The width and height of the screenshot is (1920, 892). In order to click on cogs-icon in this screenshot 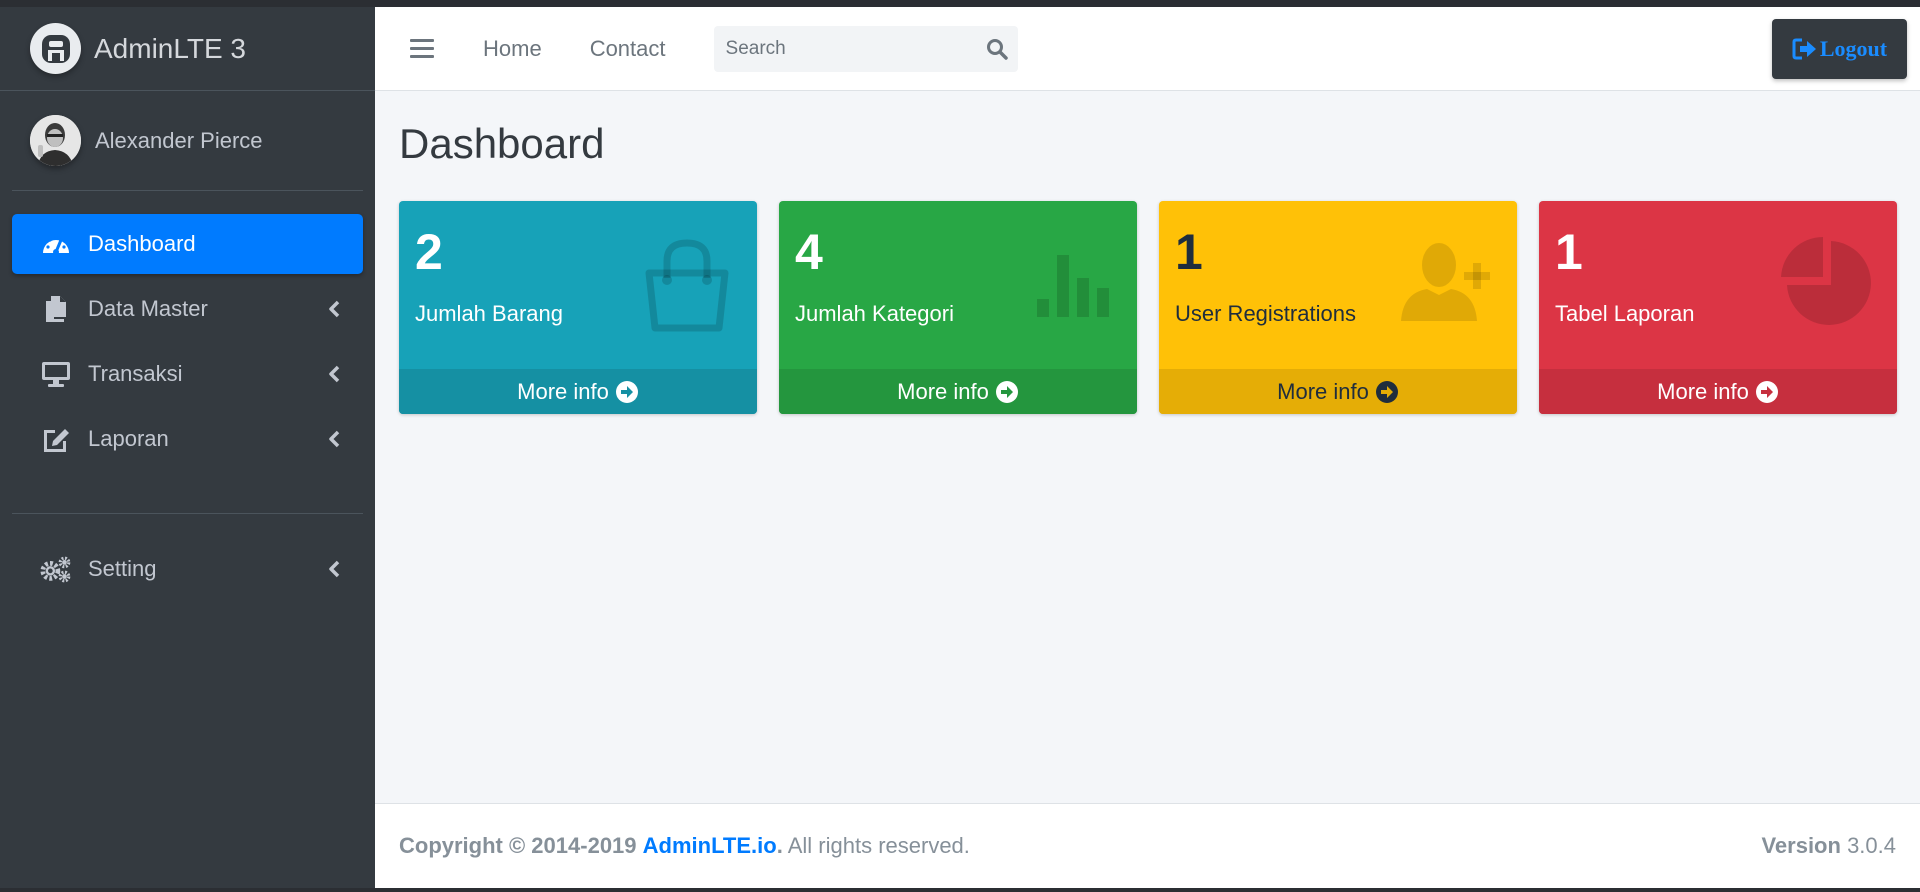, I will do `click(56, 569)`.